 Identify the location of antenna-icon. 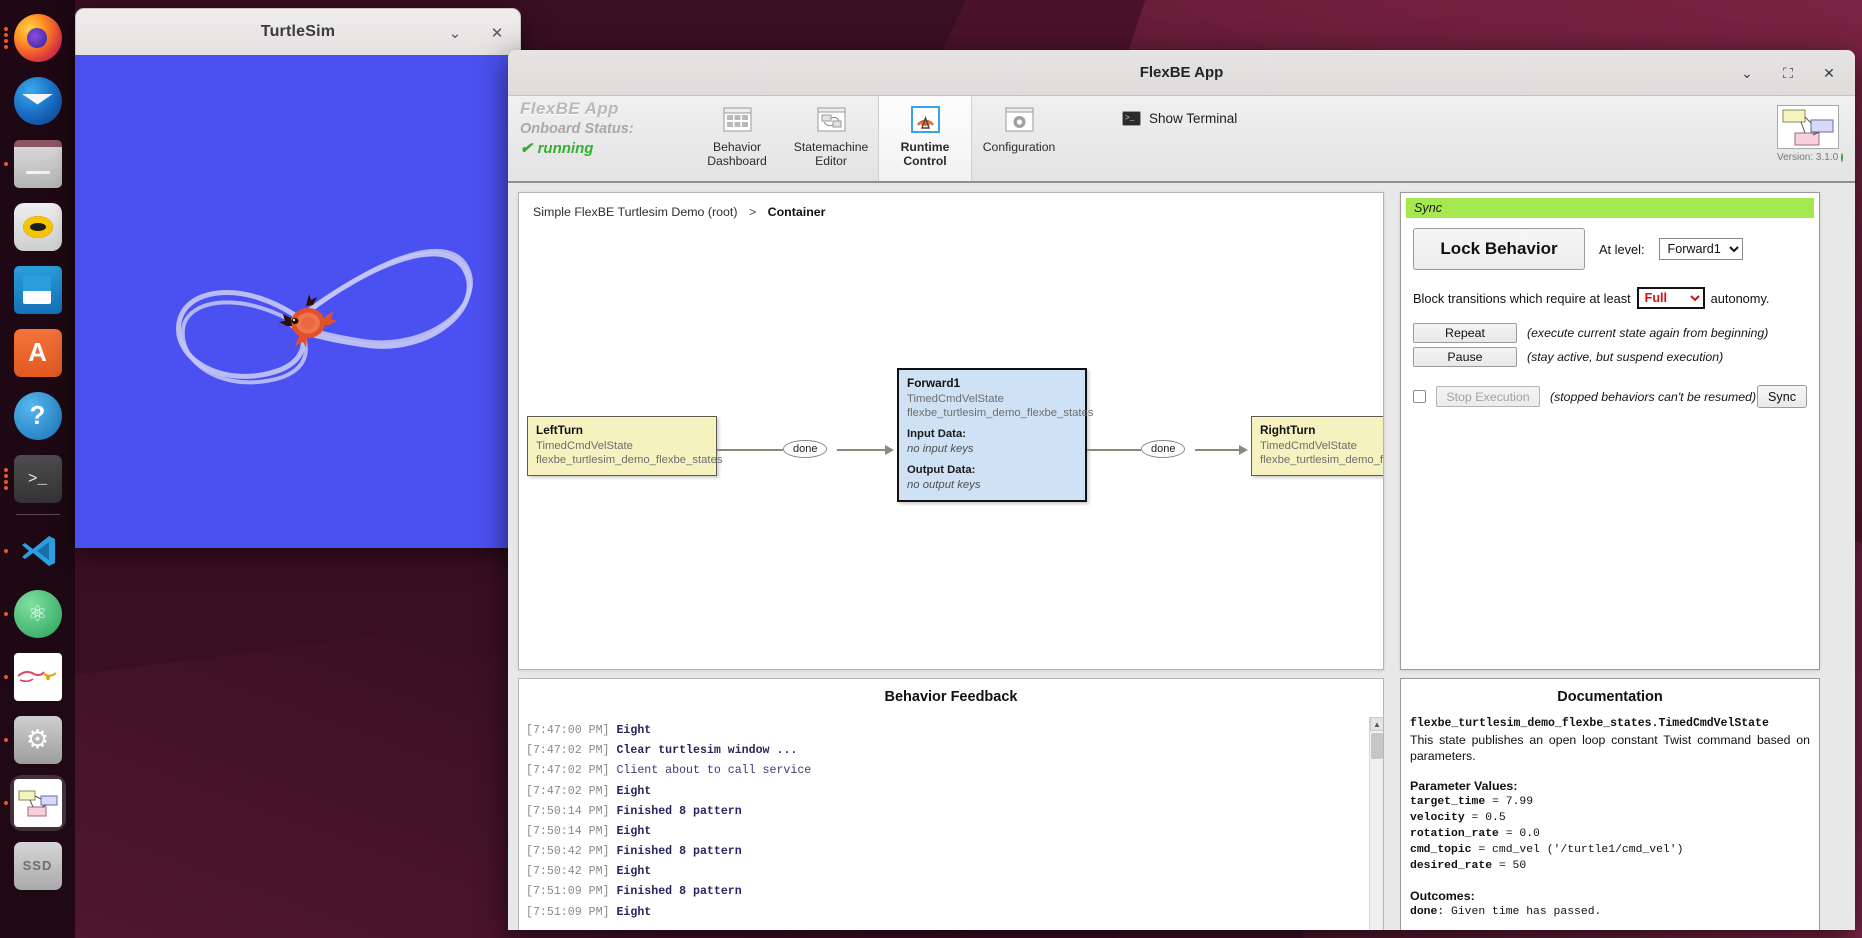
(925, 119).